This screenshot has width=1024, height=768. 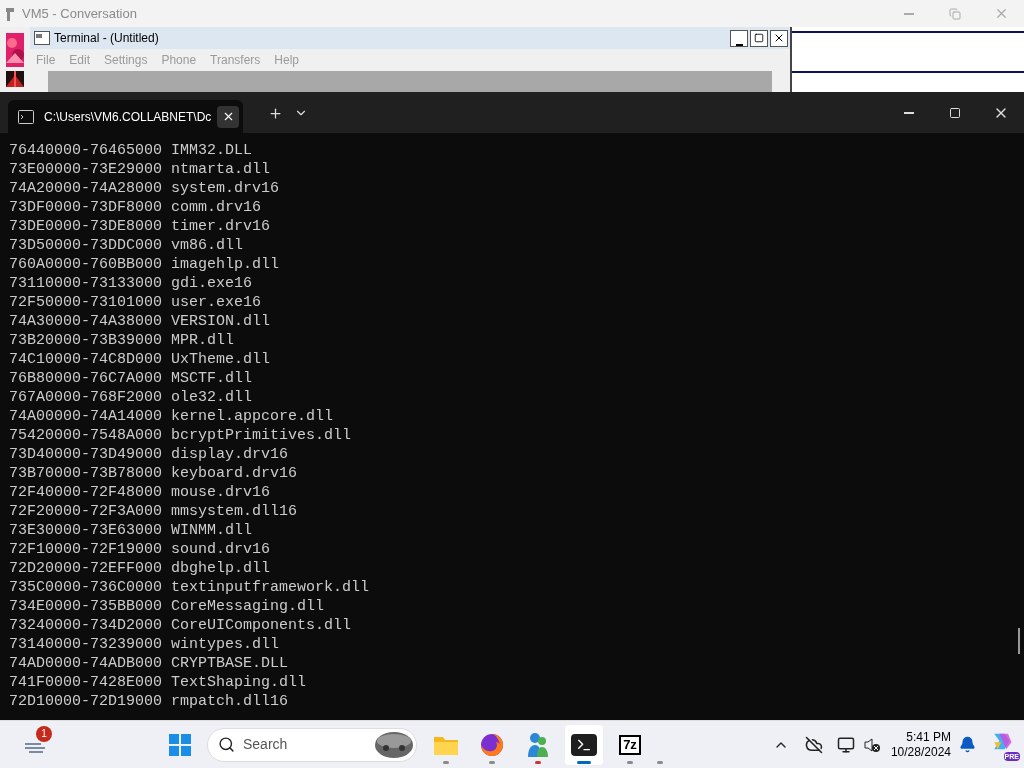 What do you see at coordinates (228, 116) in the screenshot?
I see `close-tab-button` at bounding box center [228, 116].